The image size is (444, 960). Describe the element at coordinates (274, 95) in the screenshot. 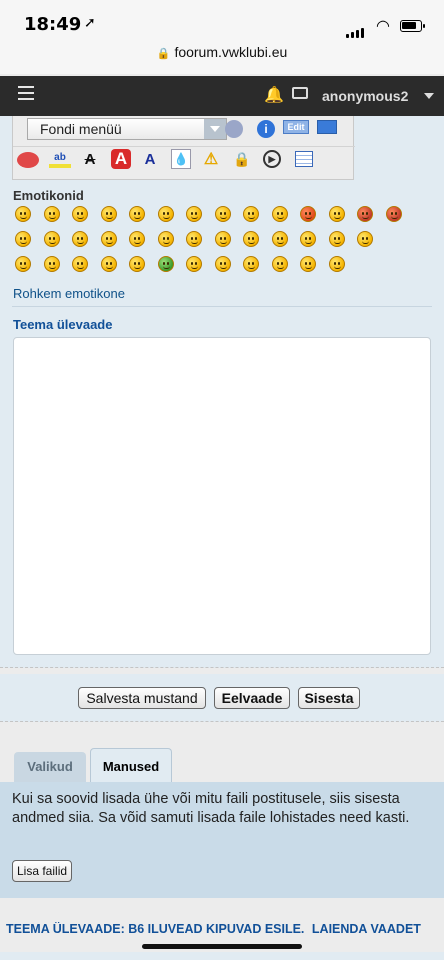

I see `notifications-bell-icon: 🔔` at that location.